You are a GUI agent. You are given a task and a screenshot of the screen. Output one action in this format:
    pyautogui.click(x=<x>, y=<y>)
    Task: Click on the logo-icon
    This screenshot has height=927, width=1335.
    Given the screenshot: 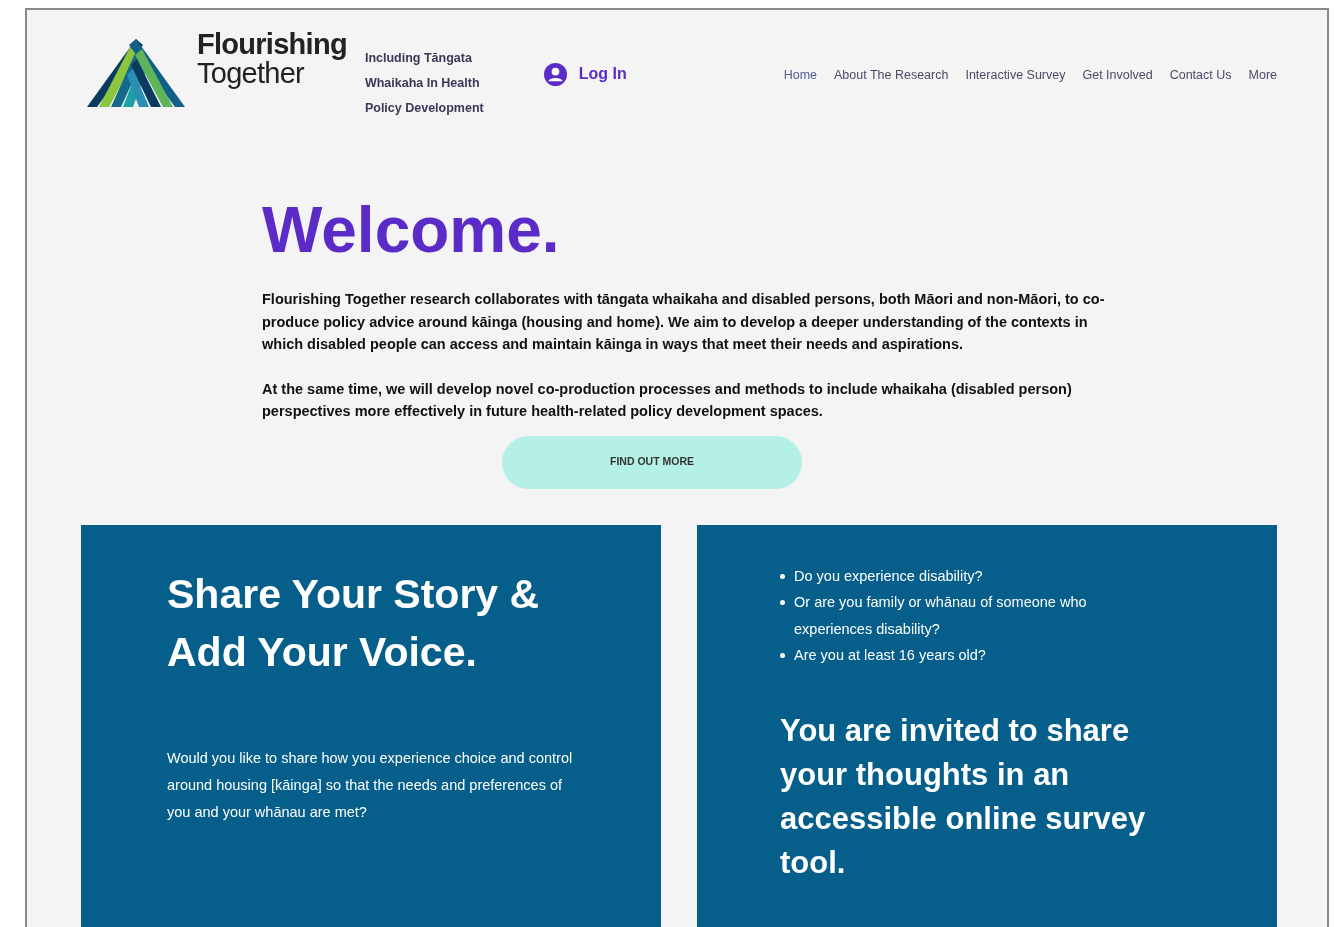 What is the action you would take?
    pyautogui.click(x=136, y=73)
    